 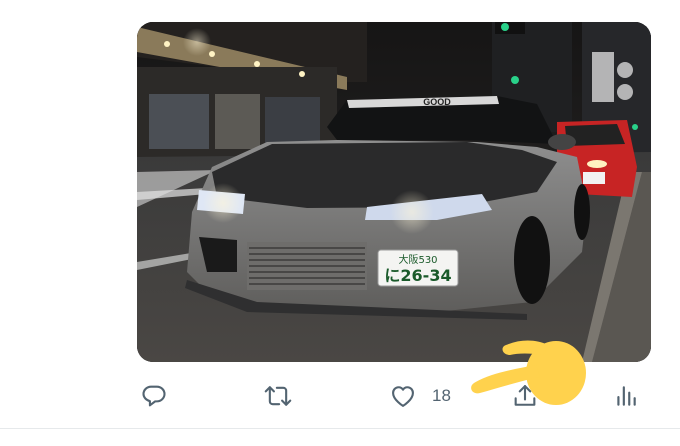 I want to click on pointing-hand-icon, so click(x=528, y=372).